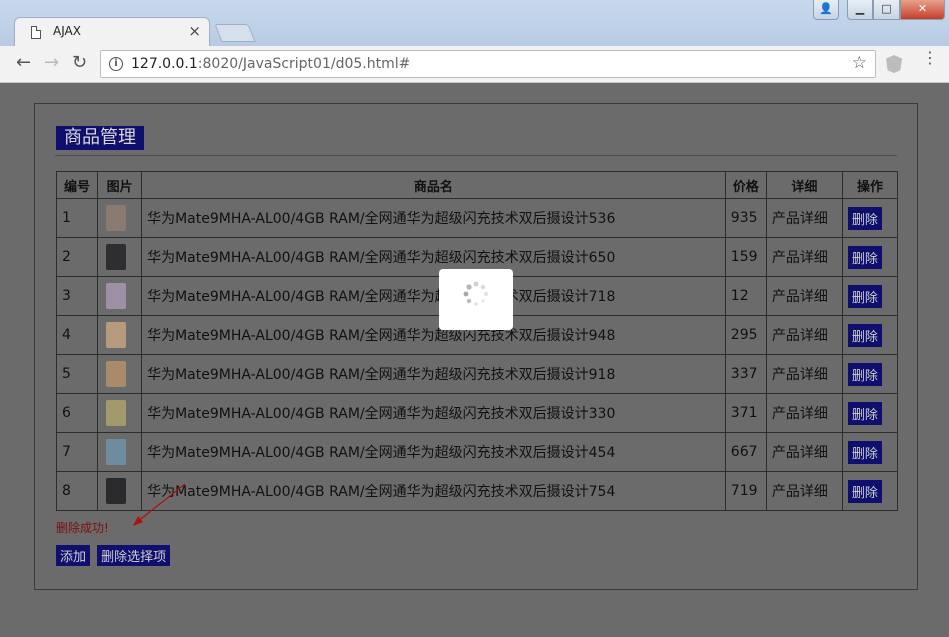 Image resolution: width=949 pixels, height=637 pixels. Describe the element at coordinates (67, 31) in the screenshot. I see `tab-title: AJAX` at that location.